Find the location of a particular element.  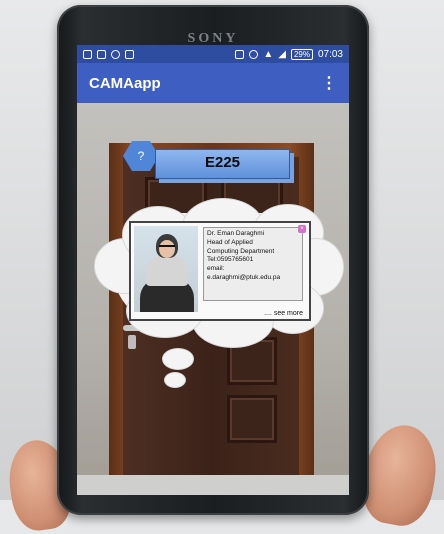

close-icon: × is located at coordinates (302, 229).